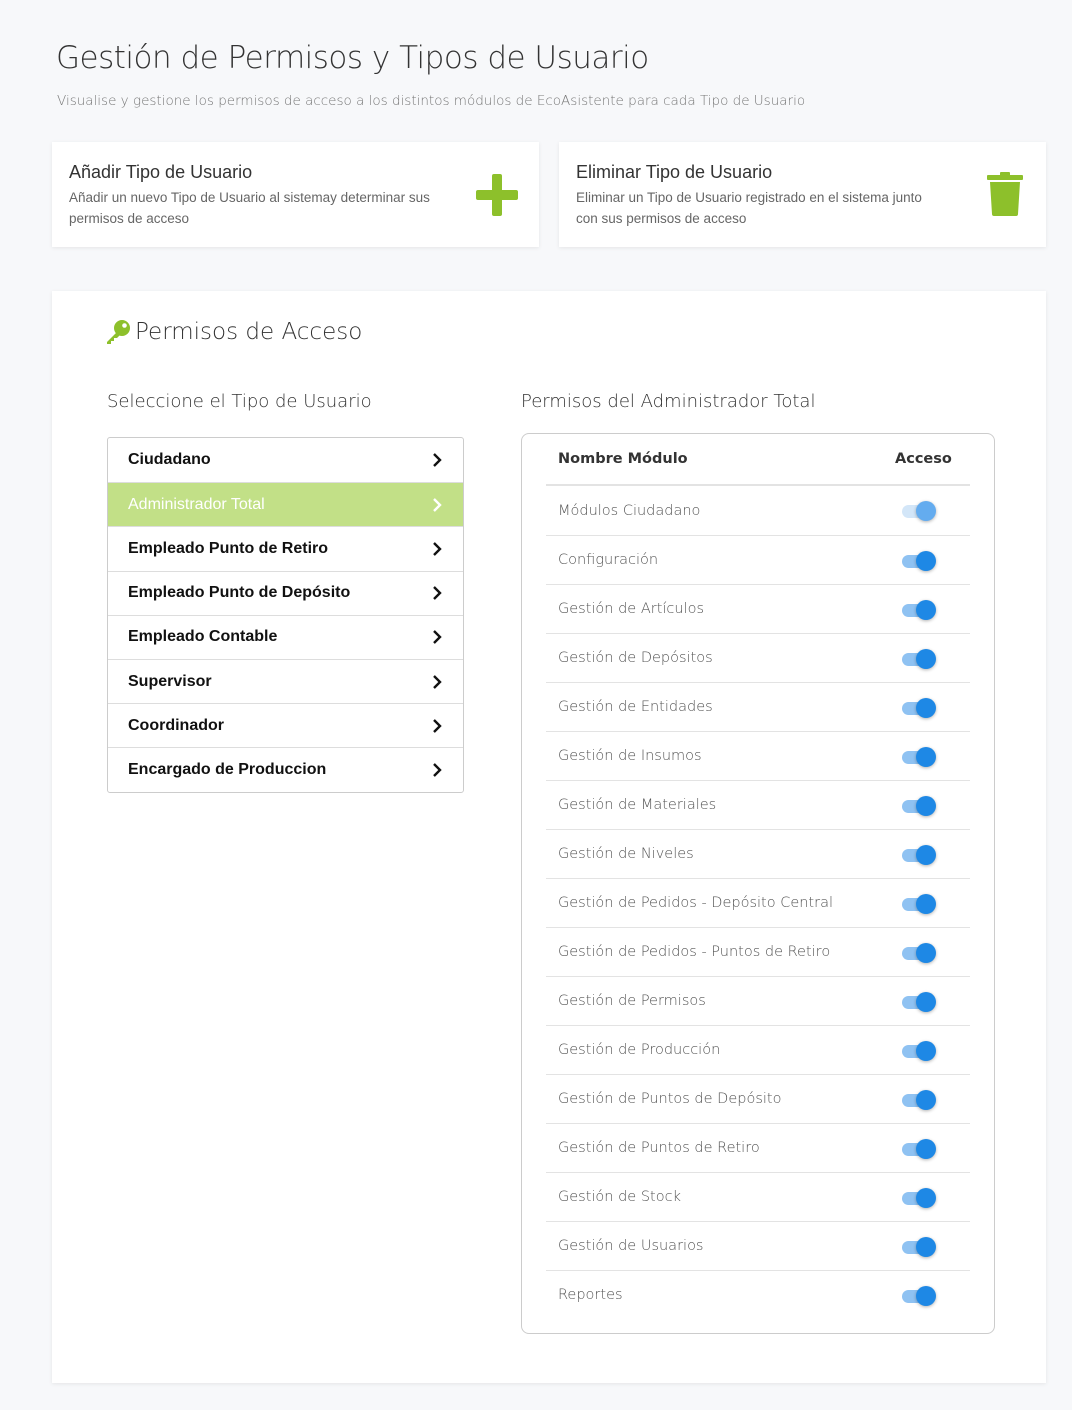 Image resolution: width=1072 pixels, height=1410 pixels. I want to click on module-name: Gestión de Puntos de Depósito, so click(670, 1099).